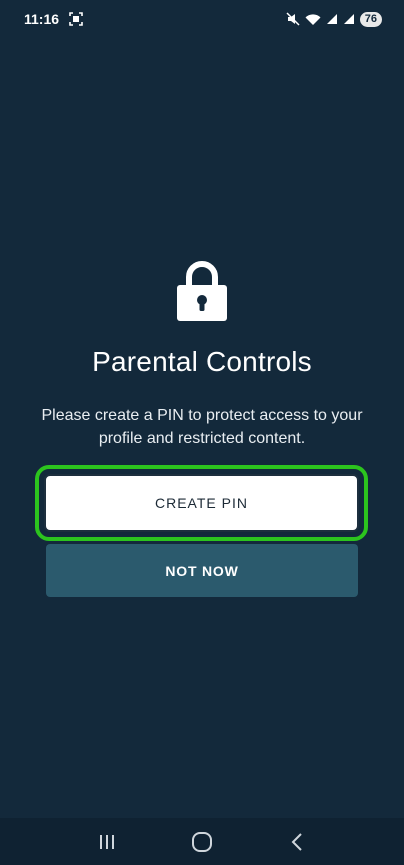 This screenshot has width=404, height=865. What do you see at coordinates (313, 19) in the screenshot?
I see `wifi-icon` at bounding box center [313, 19].